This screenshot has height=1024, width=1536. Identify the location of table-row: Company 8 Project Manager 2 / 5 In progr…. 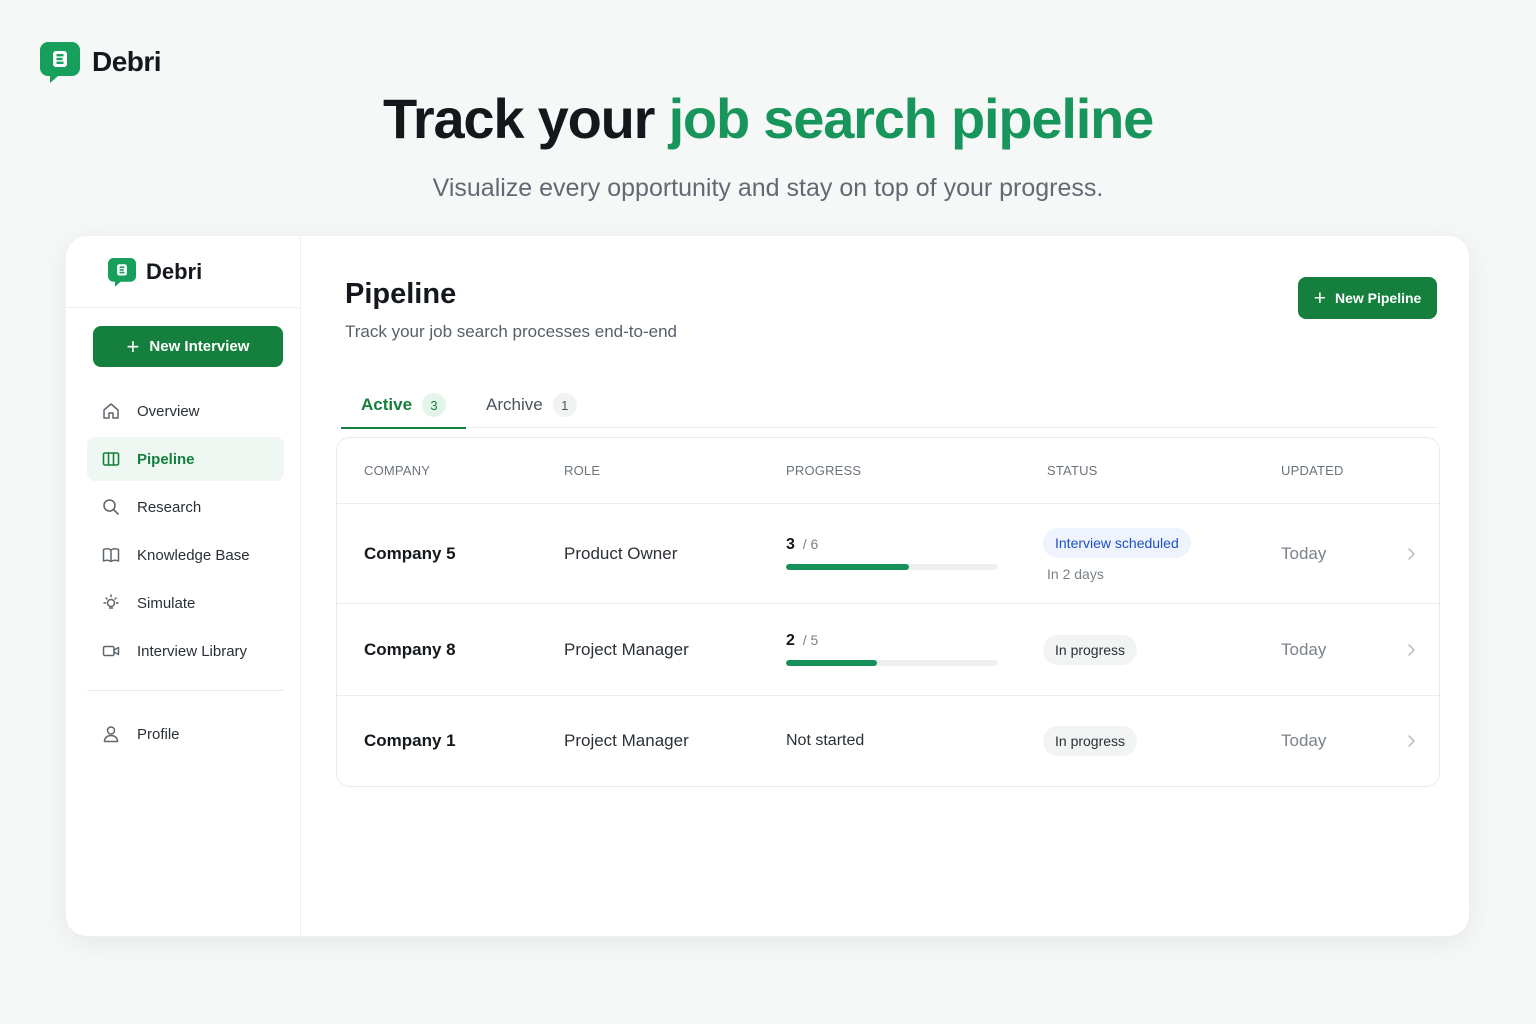
(888, 650).